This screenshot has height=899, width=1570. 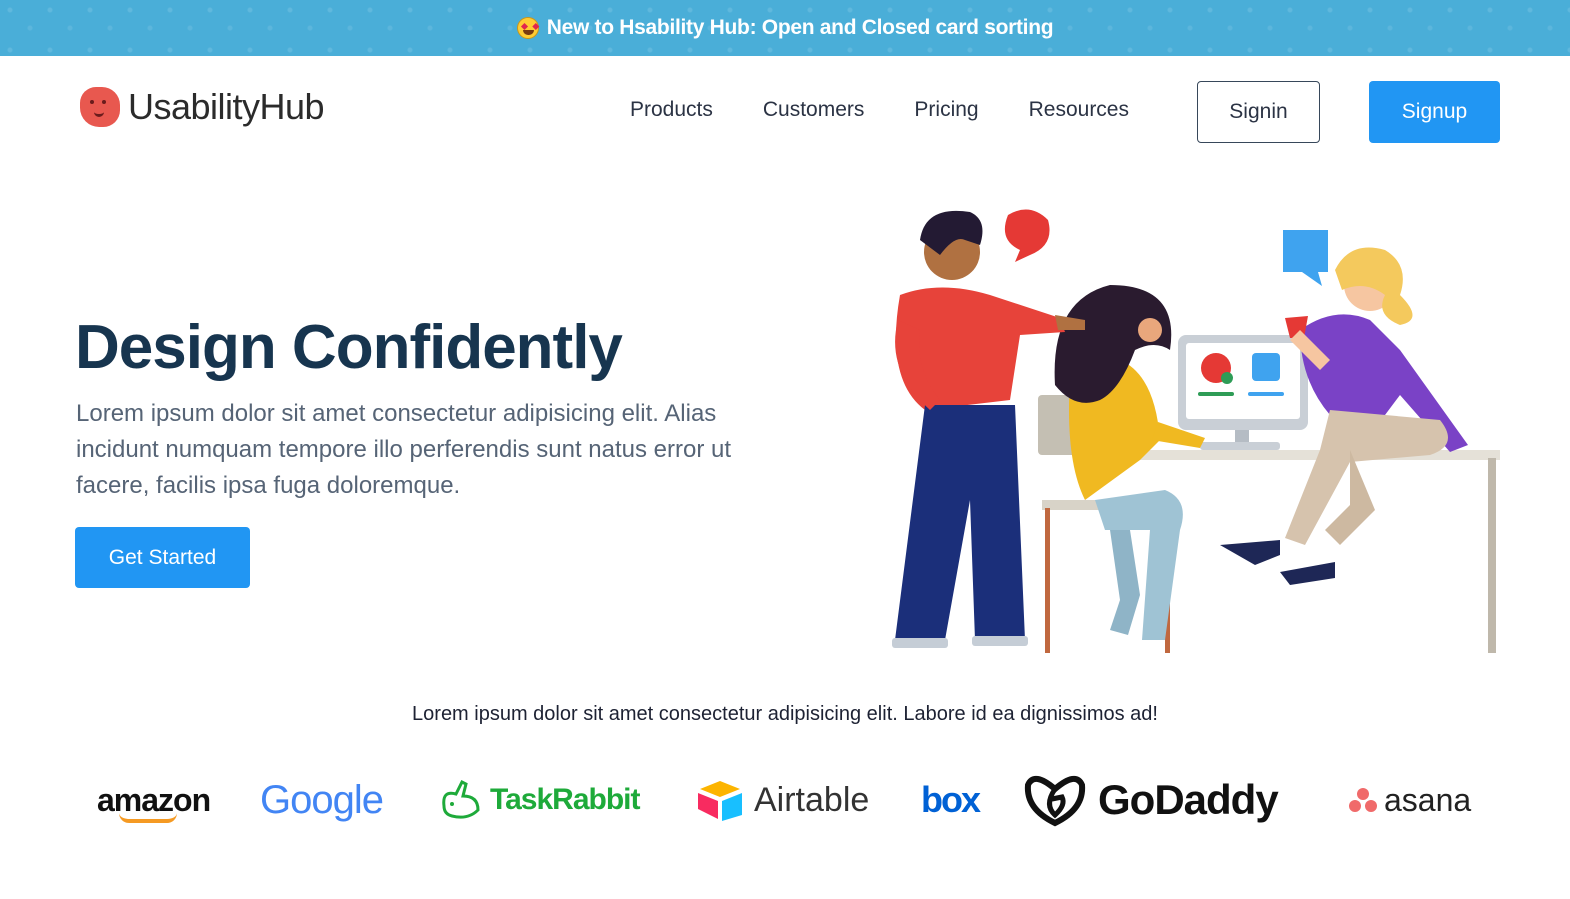 I want to click on nav-resources: Resources, so click(x=1079, y=110).